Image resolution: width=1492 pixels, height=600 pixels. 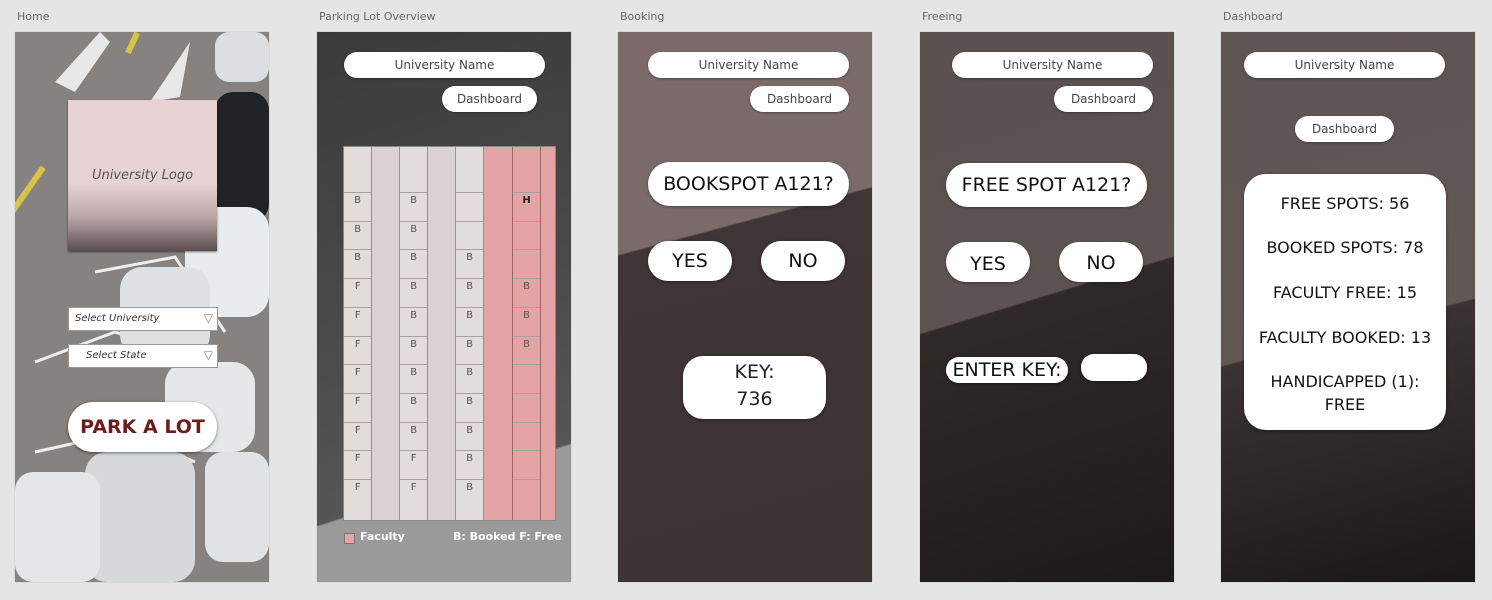 What do you see at coordinates (748, 184) in the screenshot?
I see `book-spot-question: BOOKSPOT A121?` at bounding box center [748, 184].